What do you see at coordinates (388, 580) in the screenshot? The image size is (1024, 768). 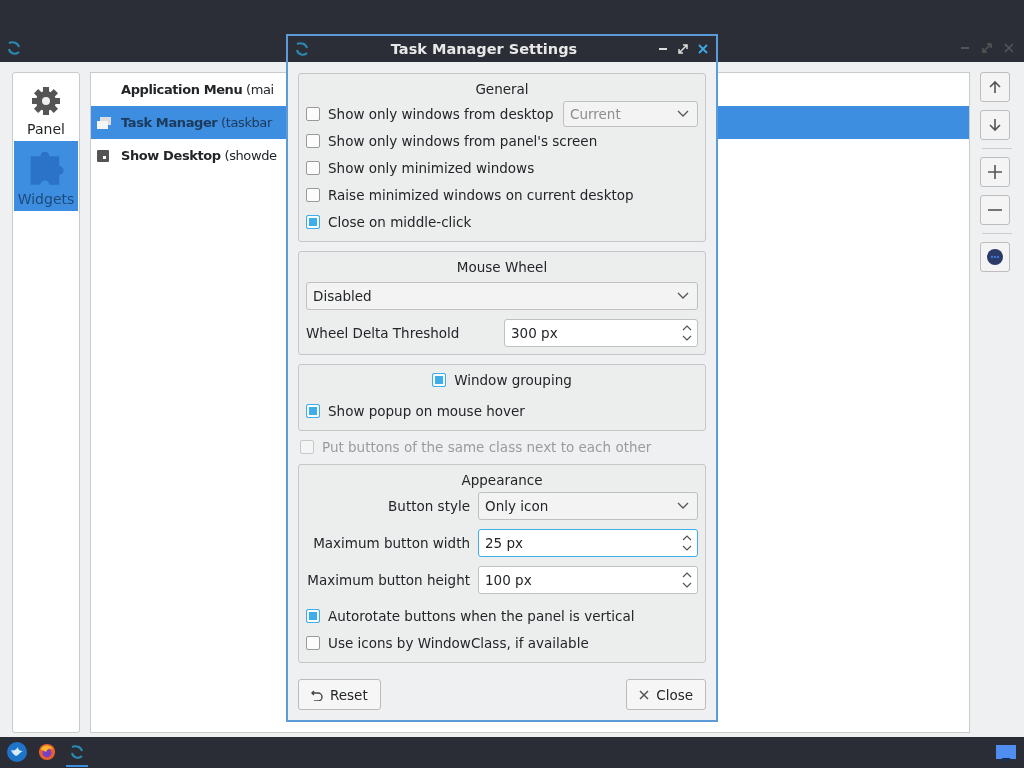 I see `field-label: Maximum button height` at bounding box center [388, 580].